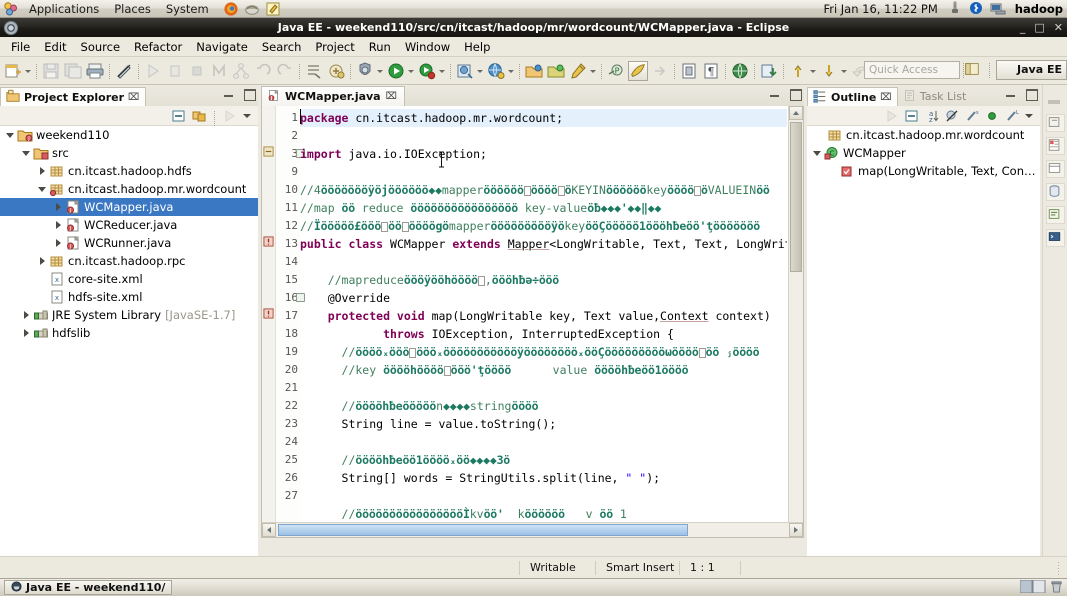 The height and width of the screenshot is (596, 1067). What do you see at coordinates (956, 9) in the screenshot?
I see `usb-icon` at bounding box center [956, 9].